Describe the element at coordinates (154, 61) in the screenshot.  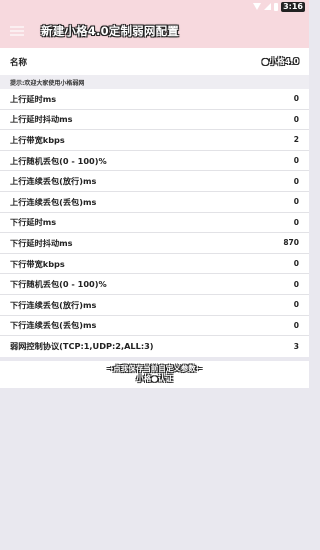
I see `name-row: 名称 ●小格4.0` at that location.